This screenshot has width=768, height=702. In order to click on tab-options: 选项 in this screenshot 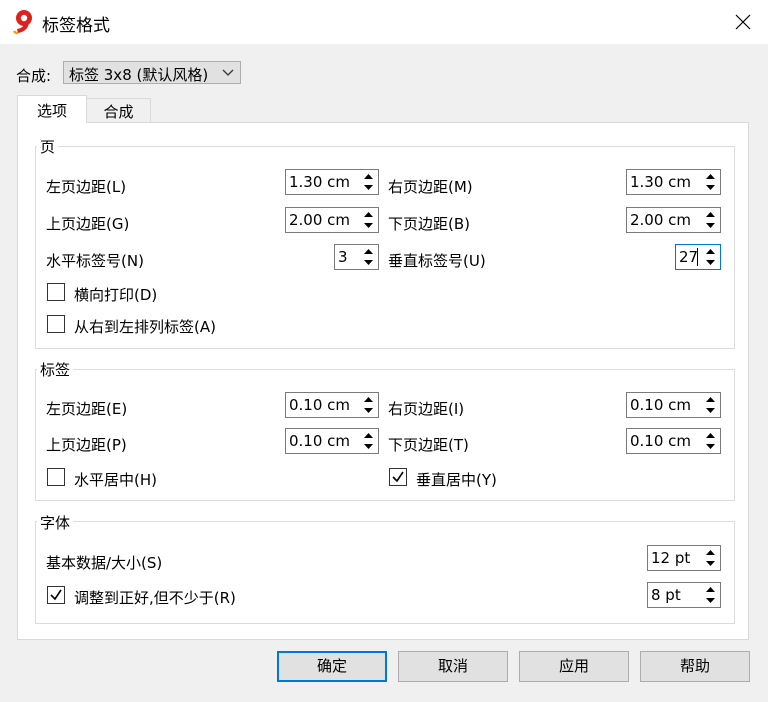, I will do `click(52, 109)`.